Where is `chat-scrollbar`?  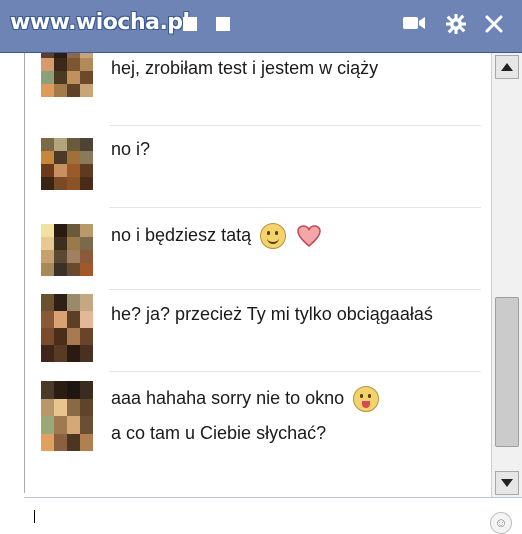 chat-scrollbar is located at coordinates (506, 275).